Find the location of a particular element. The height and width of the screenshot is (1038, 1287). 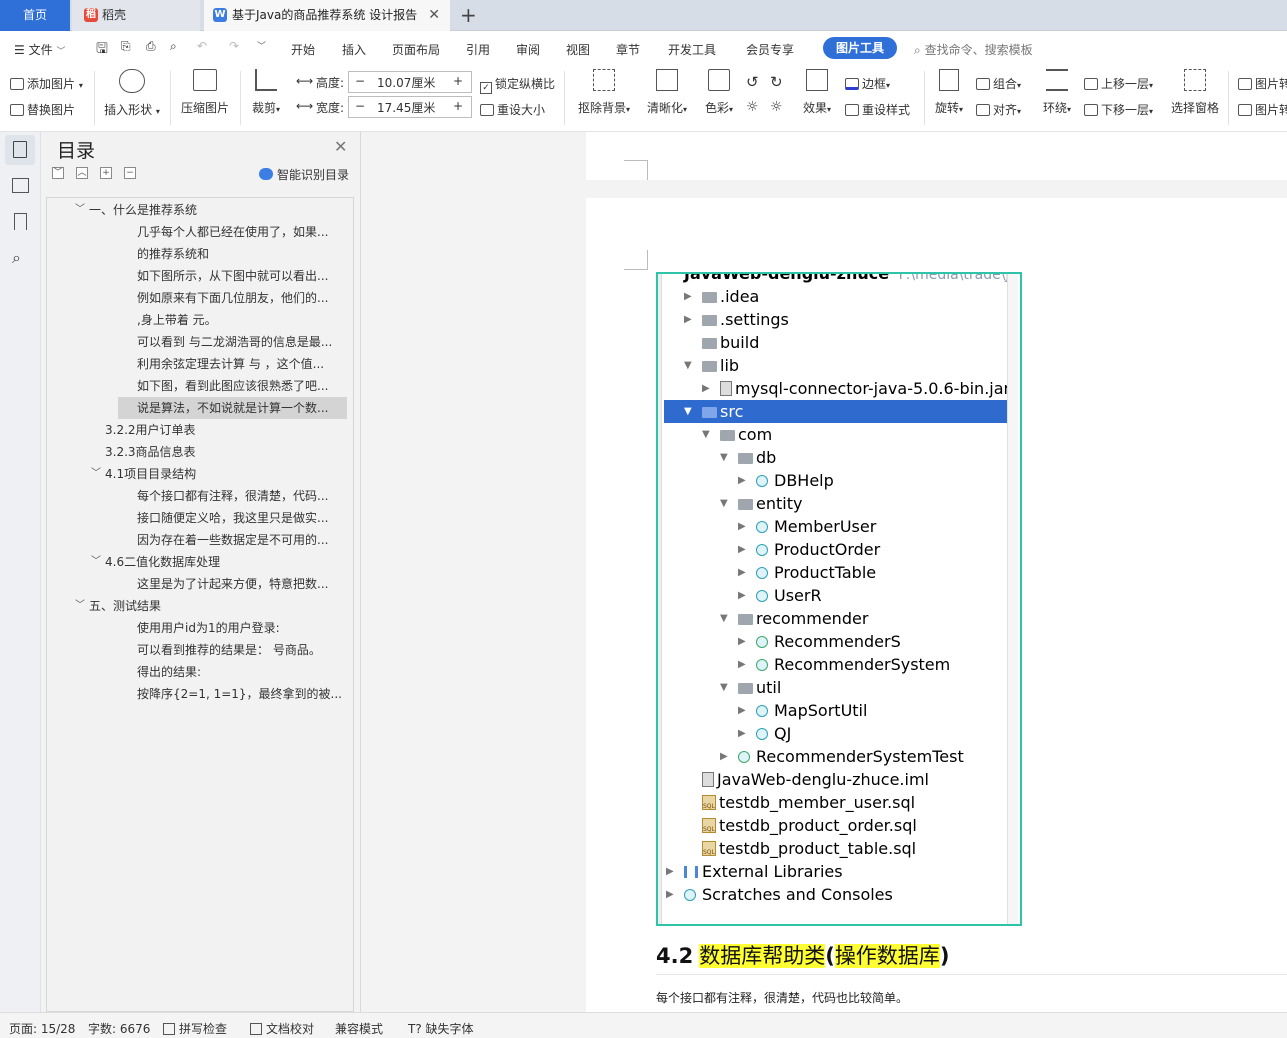

menu-page-layout: 页面布局 is located at coordinates (416, 49).